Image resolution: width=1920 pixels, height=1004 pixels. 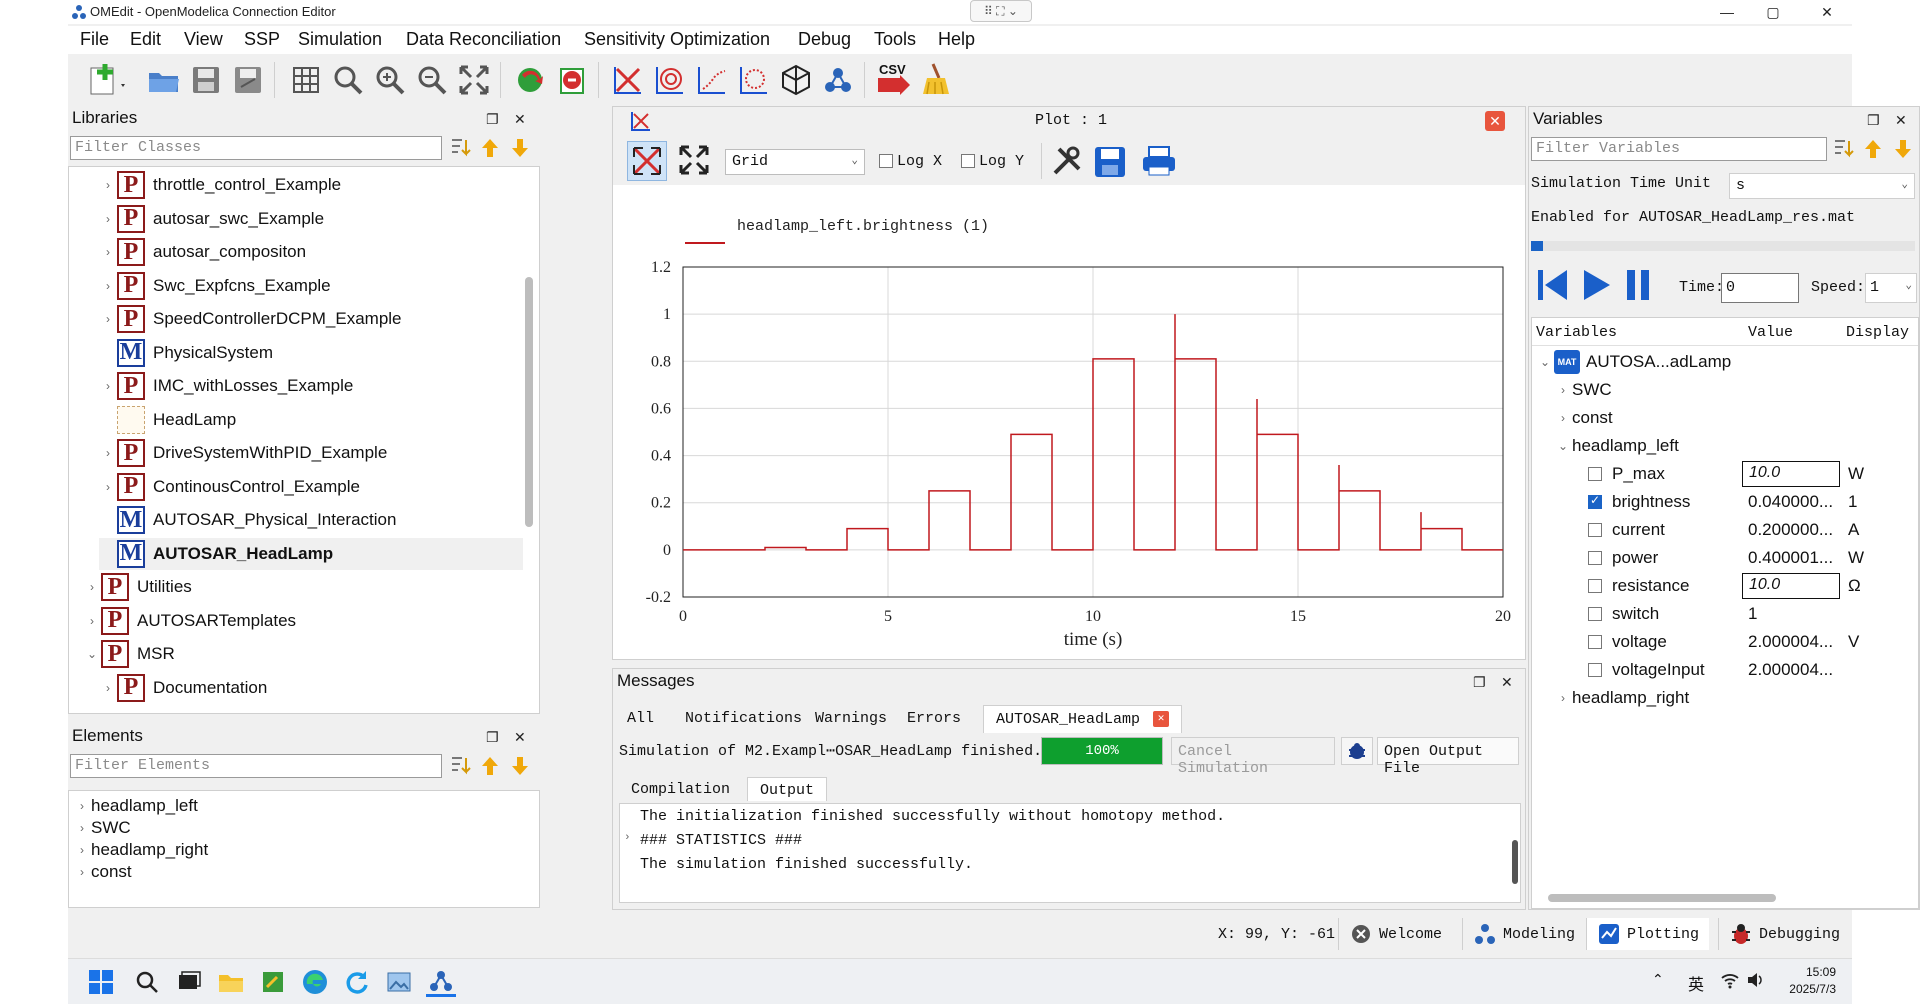 What do you see at coordinates (1827, 12) in the screenshot?
I see `close-button: ✕` at bounding box center [1827, 12].